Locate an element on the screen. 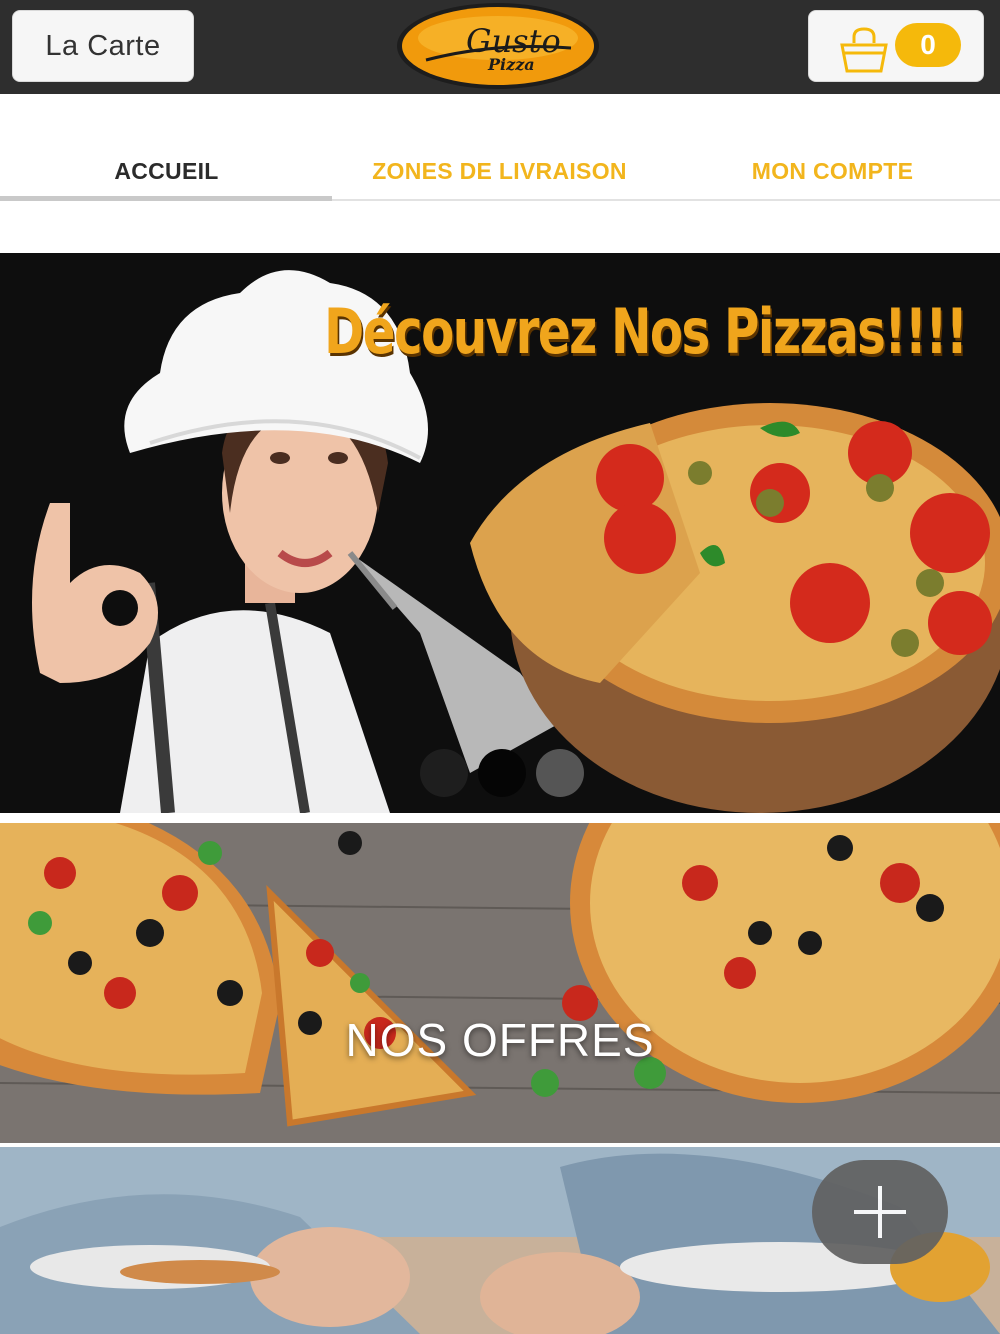  carousel-dots is located at coordinates (510, 774).